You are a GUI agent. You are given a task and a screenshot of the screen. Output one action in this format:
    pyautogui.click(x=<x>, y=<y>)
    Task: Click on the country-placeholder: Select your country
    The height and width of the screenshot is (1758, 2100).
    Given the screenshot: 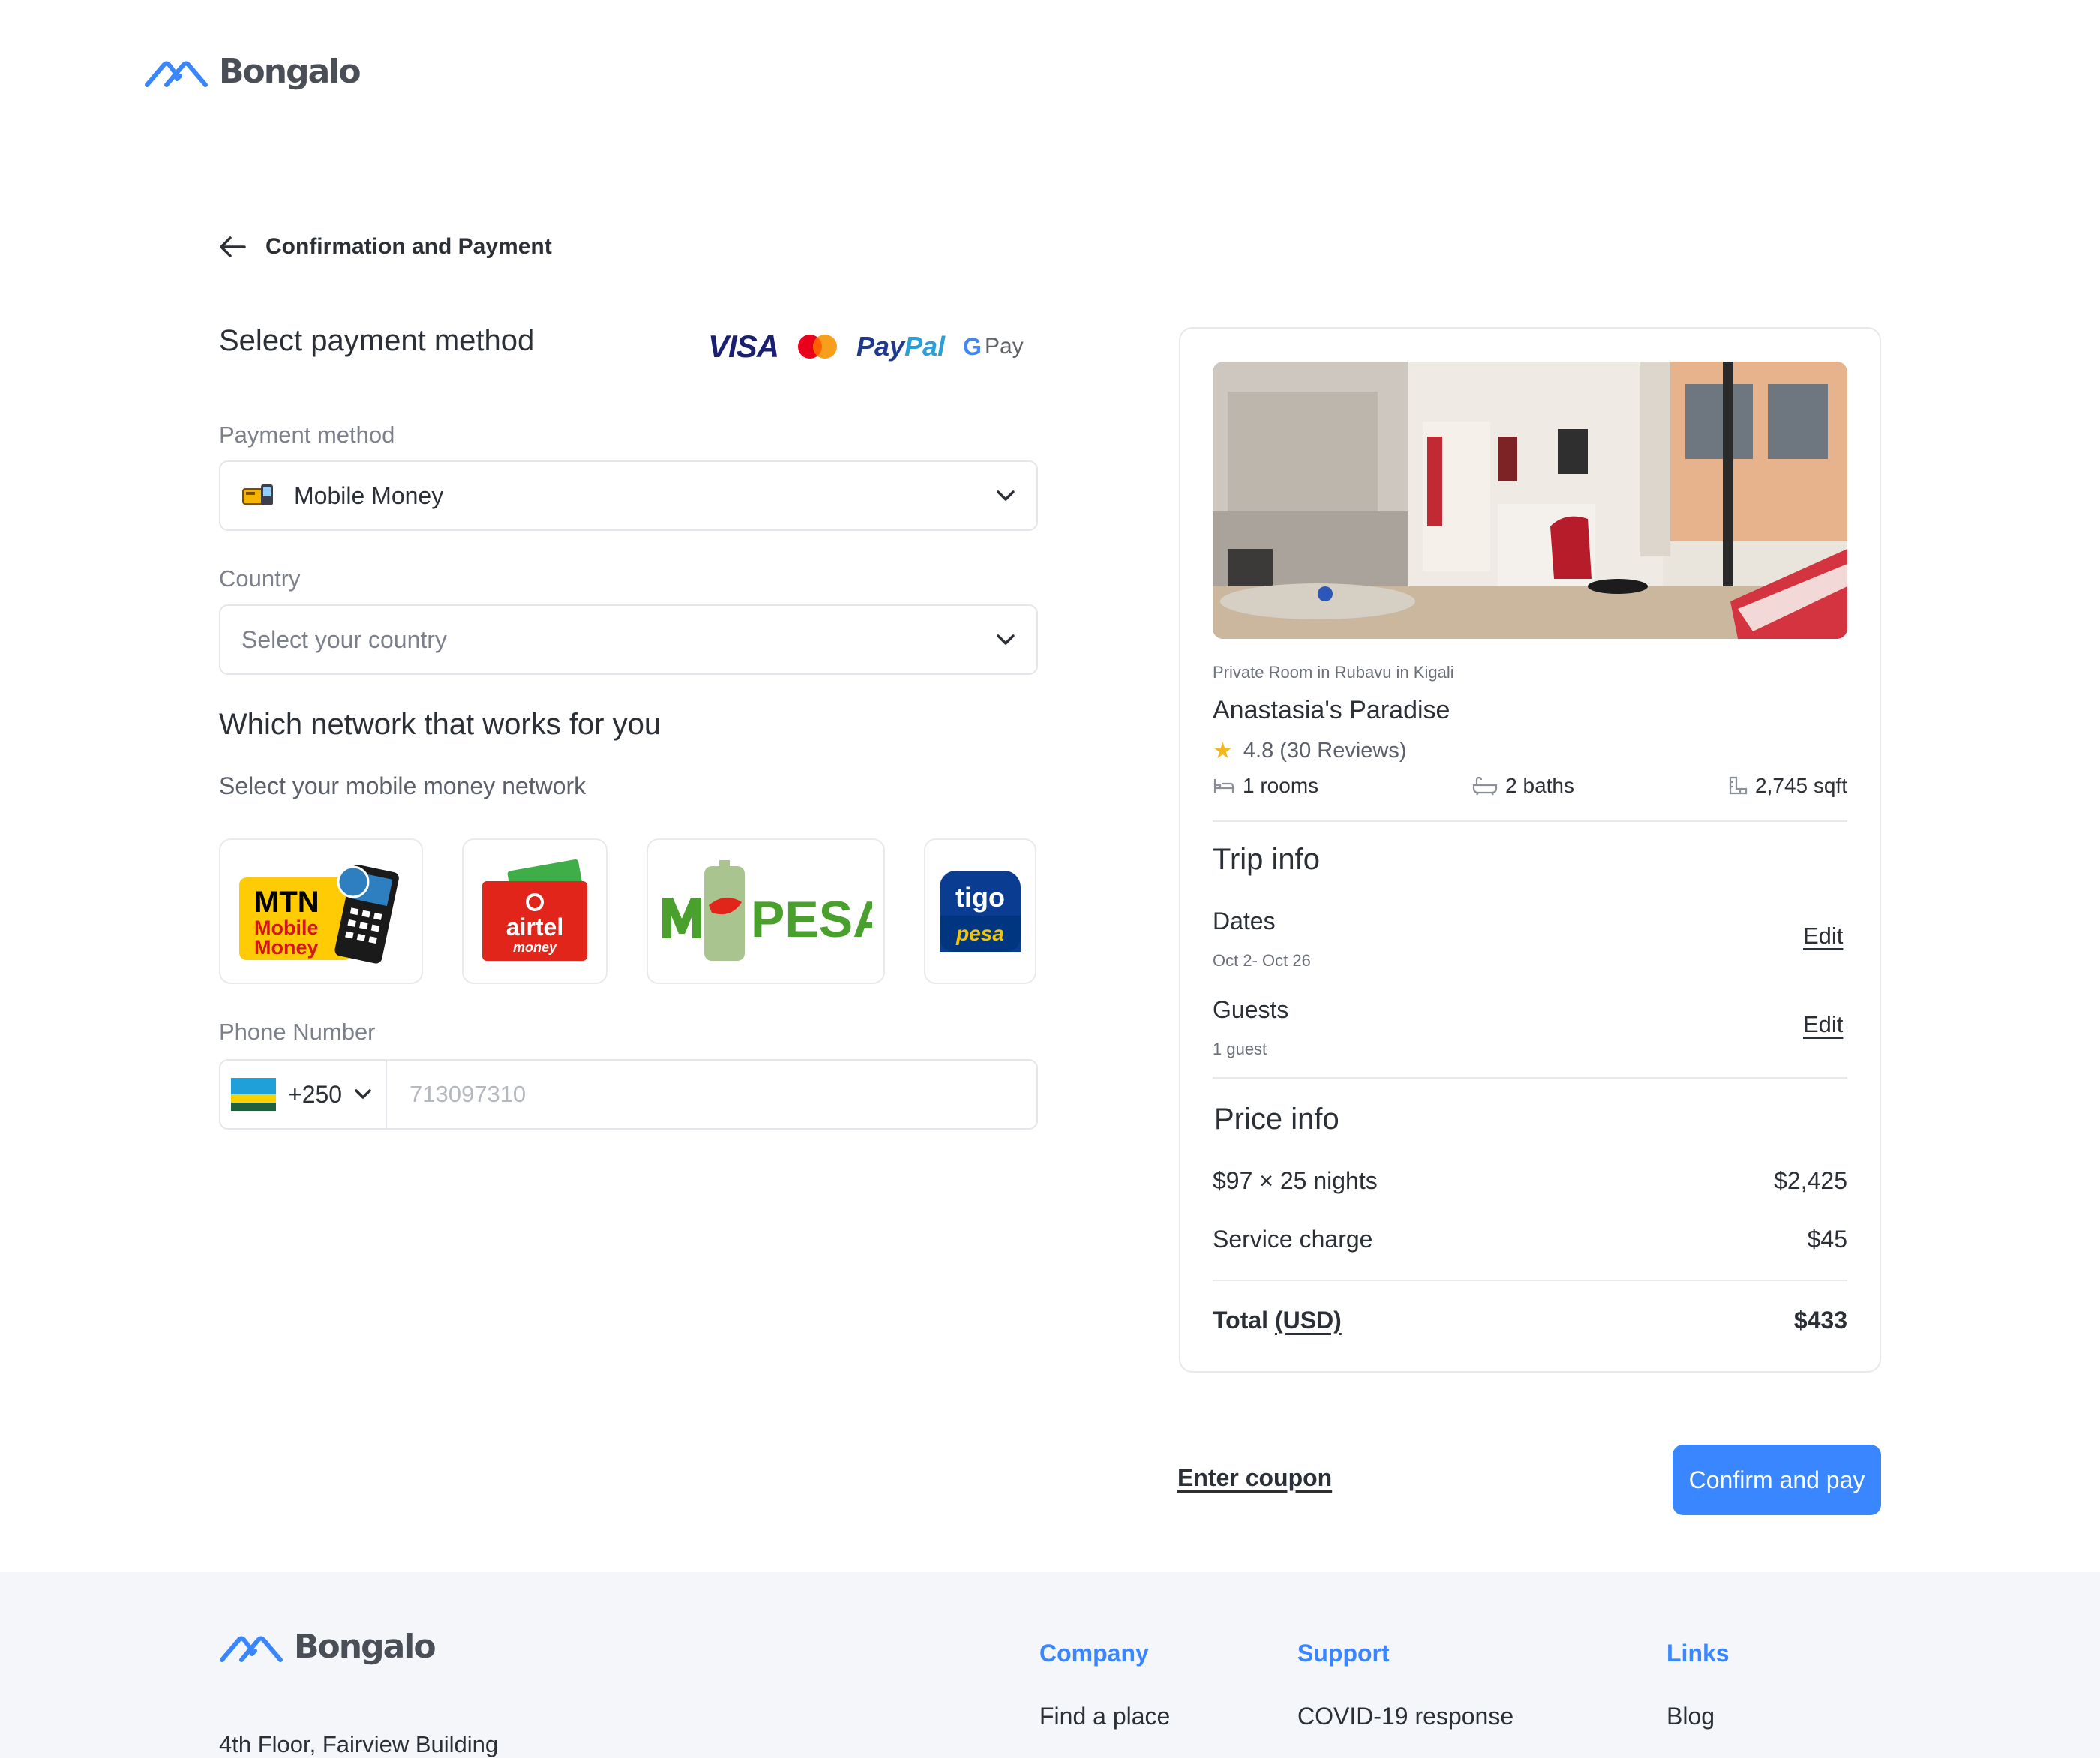 What is the action you would take?
    pyautogui.click(x=344, y=639)
    